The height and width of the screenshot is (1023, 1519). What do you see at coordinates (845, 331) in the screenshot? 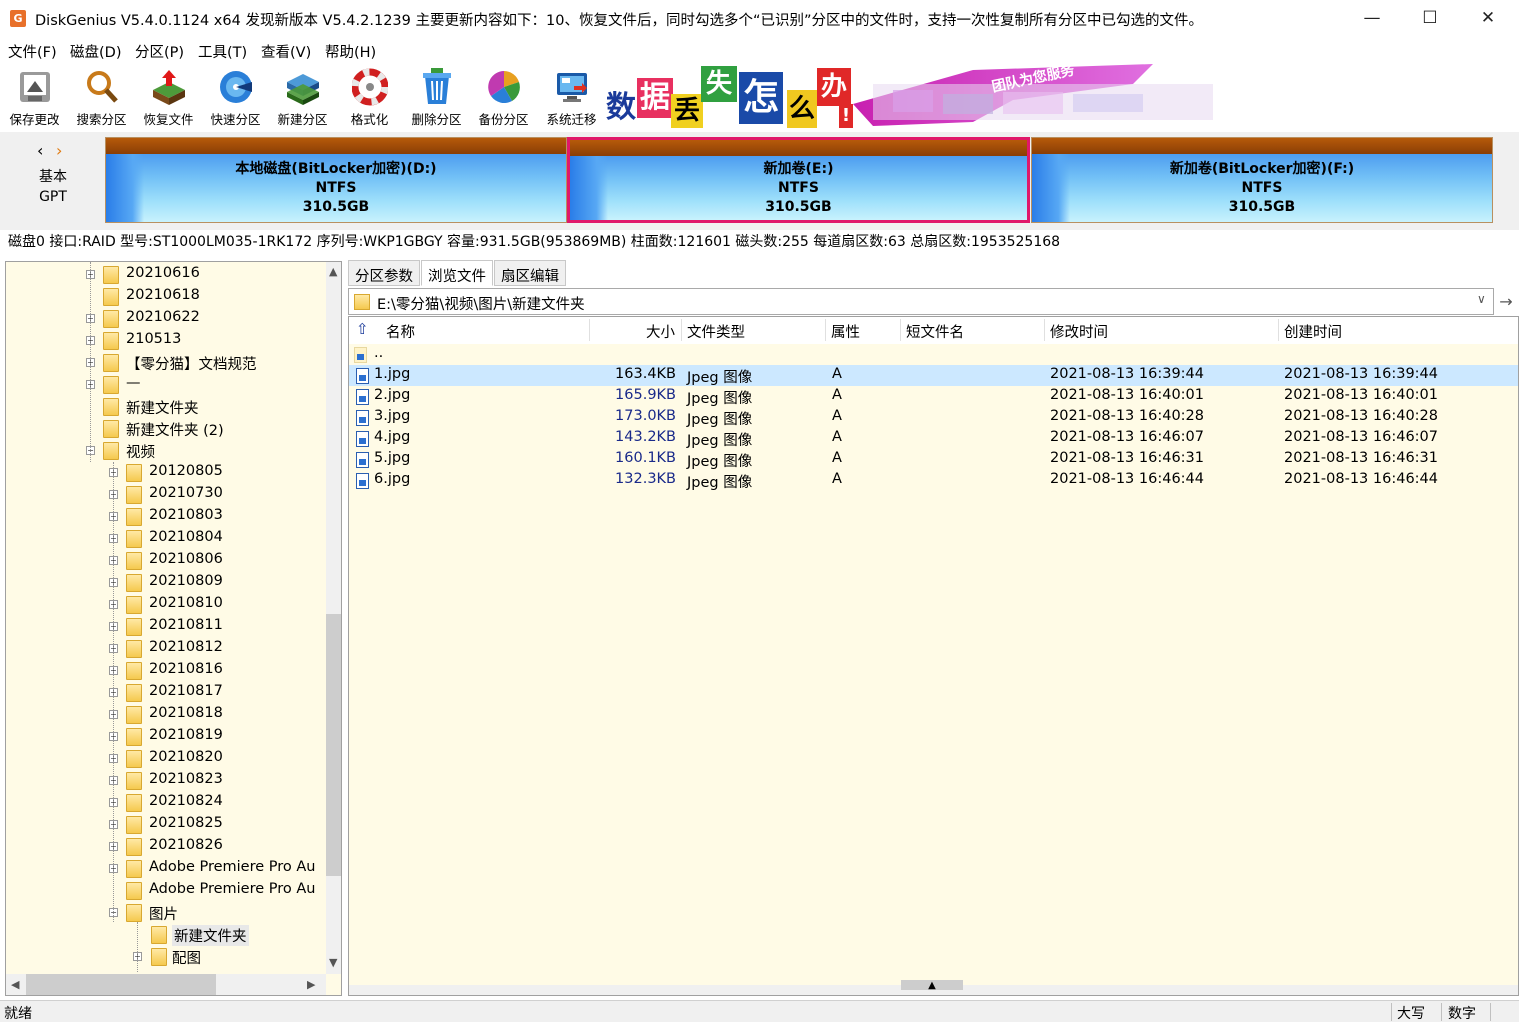
I see `column-attr: 属性` at bounding box center [845, 331].